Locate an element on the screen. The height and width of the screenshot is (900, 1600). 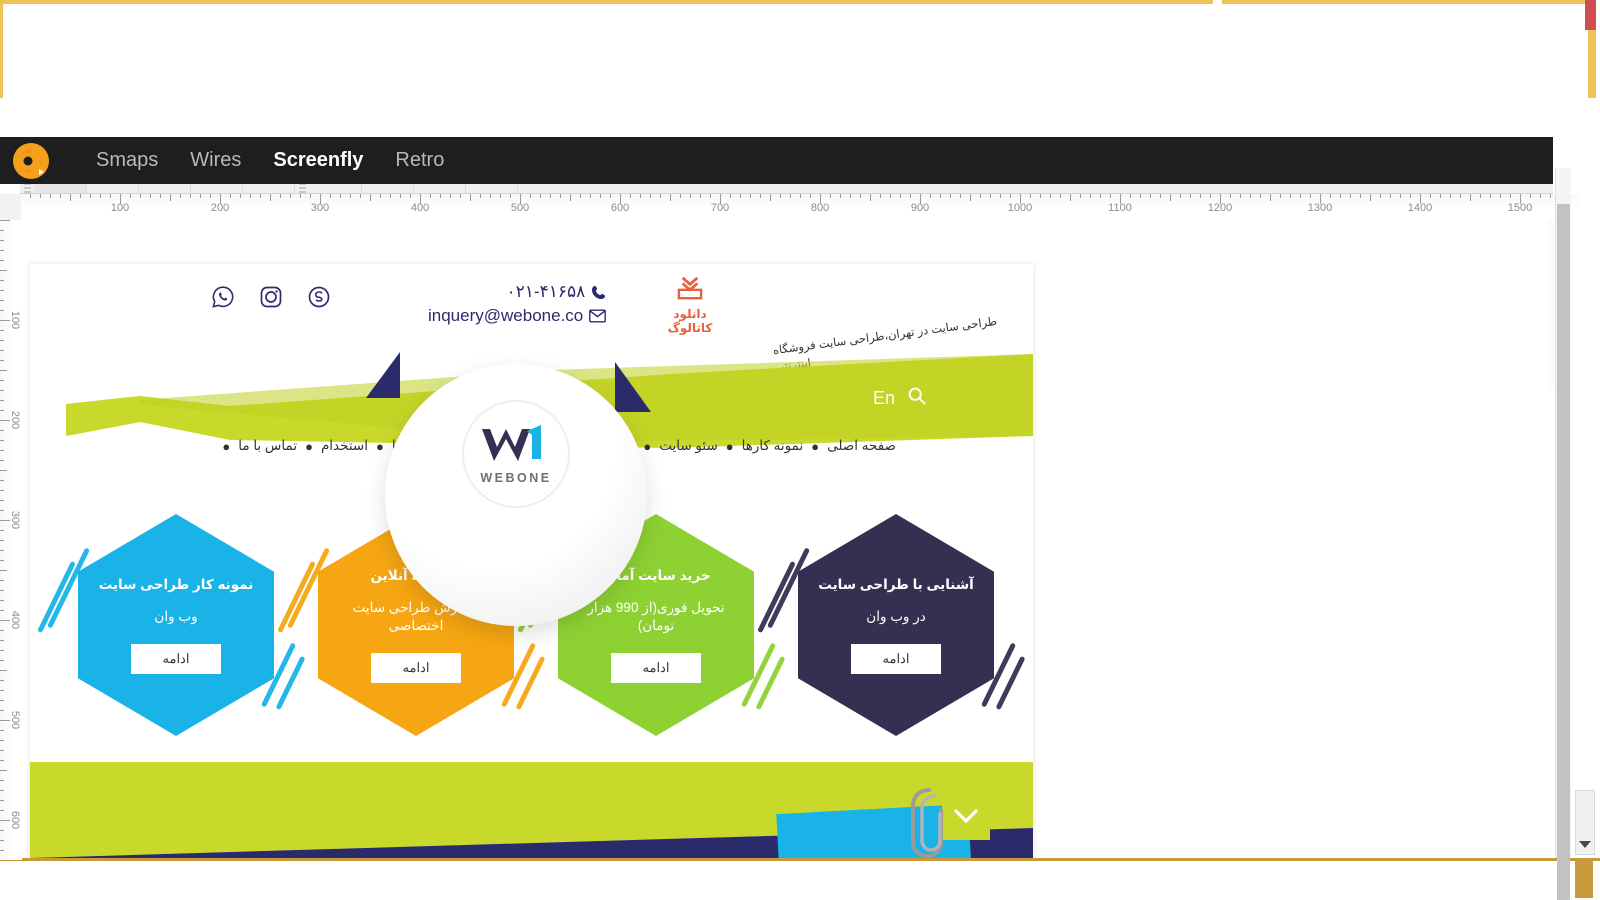
window-vertical-scrollbar is located at coordinates (1589, 518).